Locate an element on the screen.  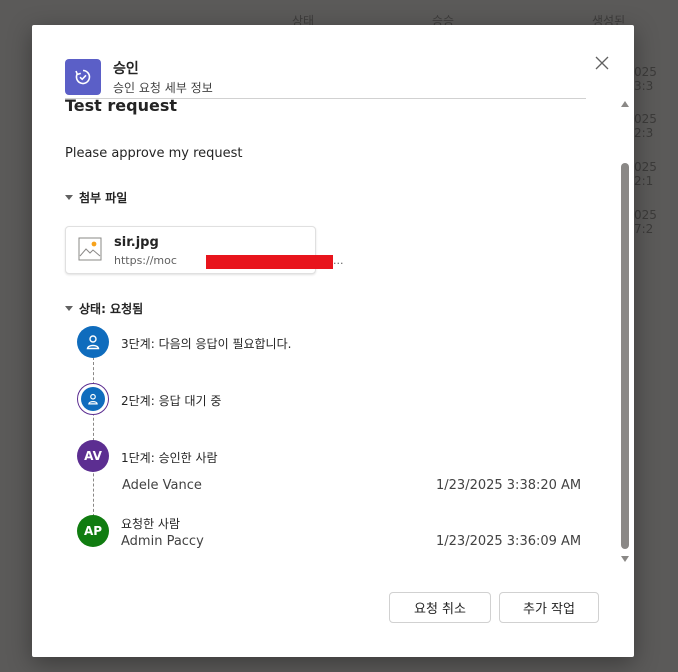
bg-date-cell: 025 2:1 is located at coordinates (645, 174).